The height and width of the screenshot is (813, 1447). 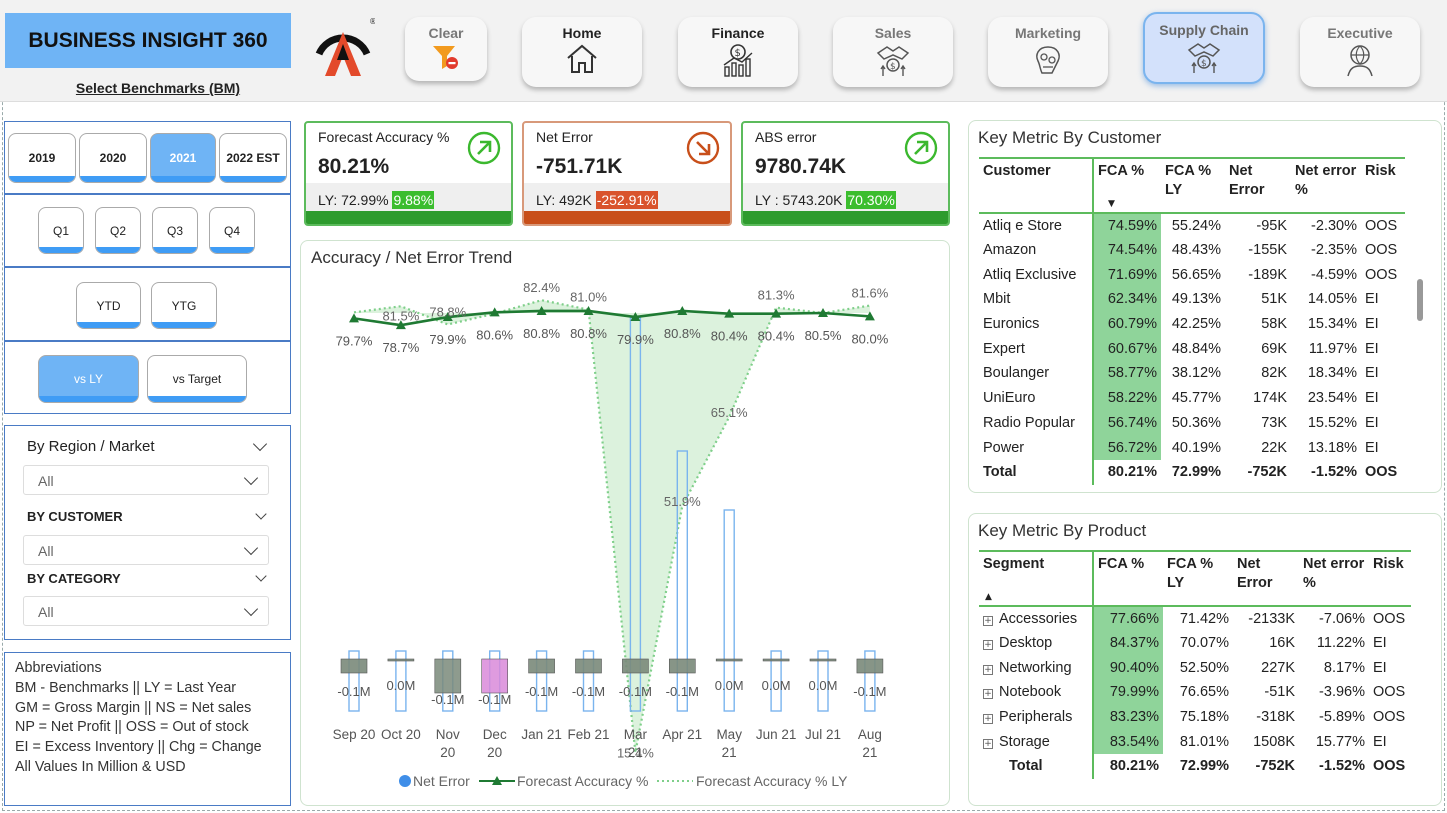 I want to click on table-cell: 15.52%, so click(x=1332, y=422).